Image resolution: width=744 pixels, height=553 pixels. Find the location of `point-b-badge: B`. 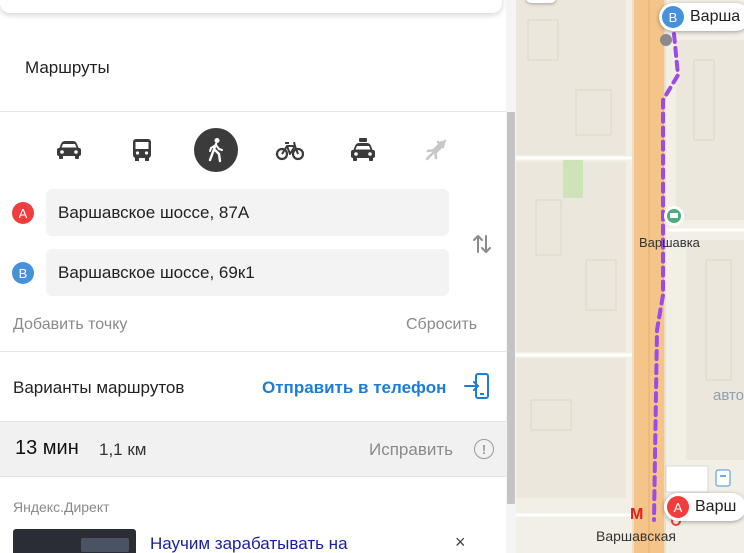

point-b-badge: B is located at coordinates (23, 273).